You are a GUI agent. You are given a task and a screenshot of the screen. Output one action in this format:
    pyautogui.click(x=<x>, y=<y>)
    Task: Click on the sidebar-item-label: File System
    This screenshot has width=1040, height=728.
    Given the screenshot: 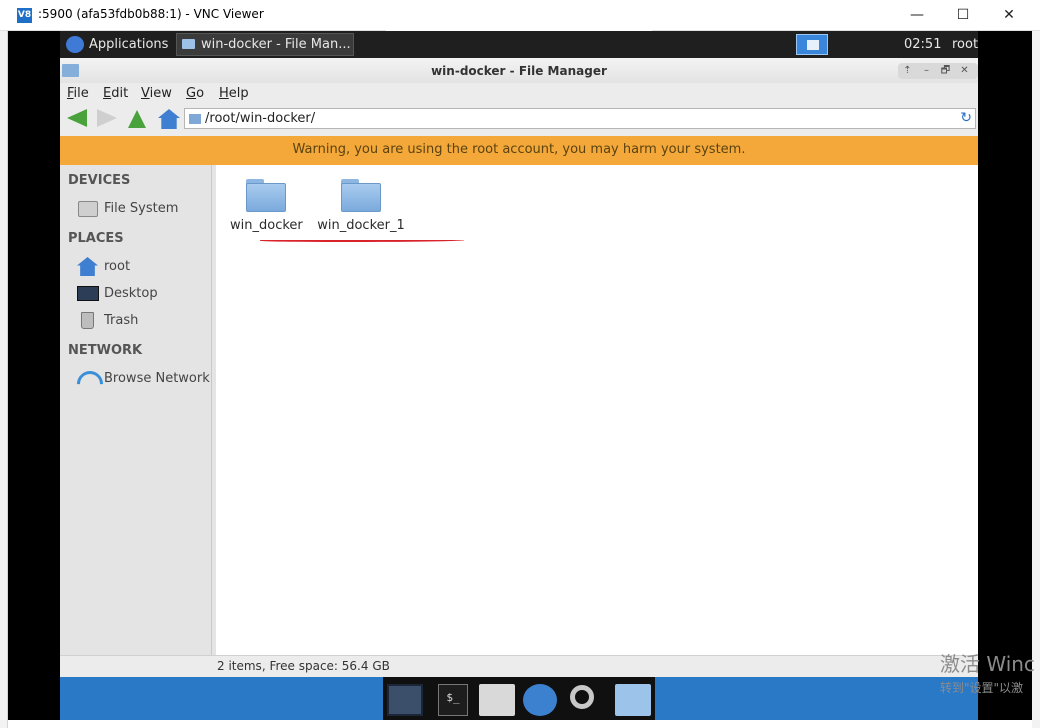 What is the action you would take?
    pyautogui.click(x=141, y=208)
    